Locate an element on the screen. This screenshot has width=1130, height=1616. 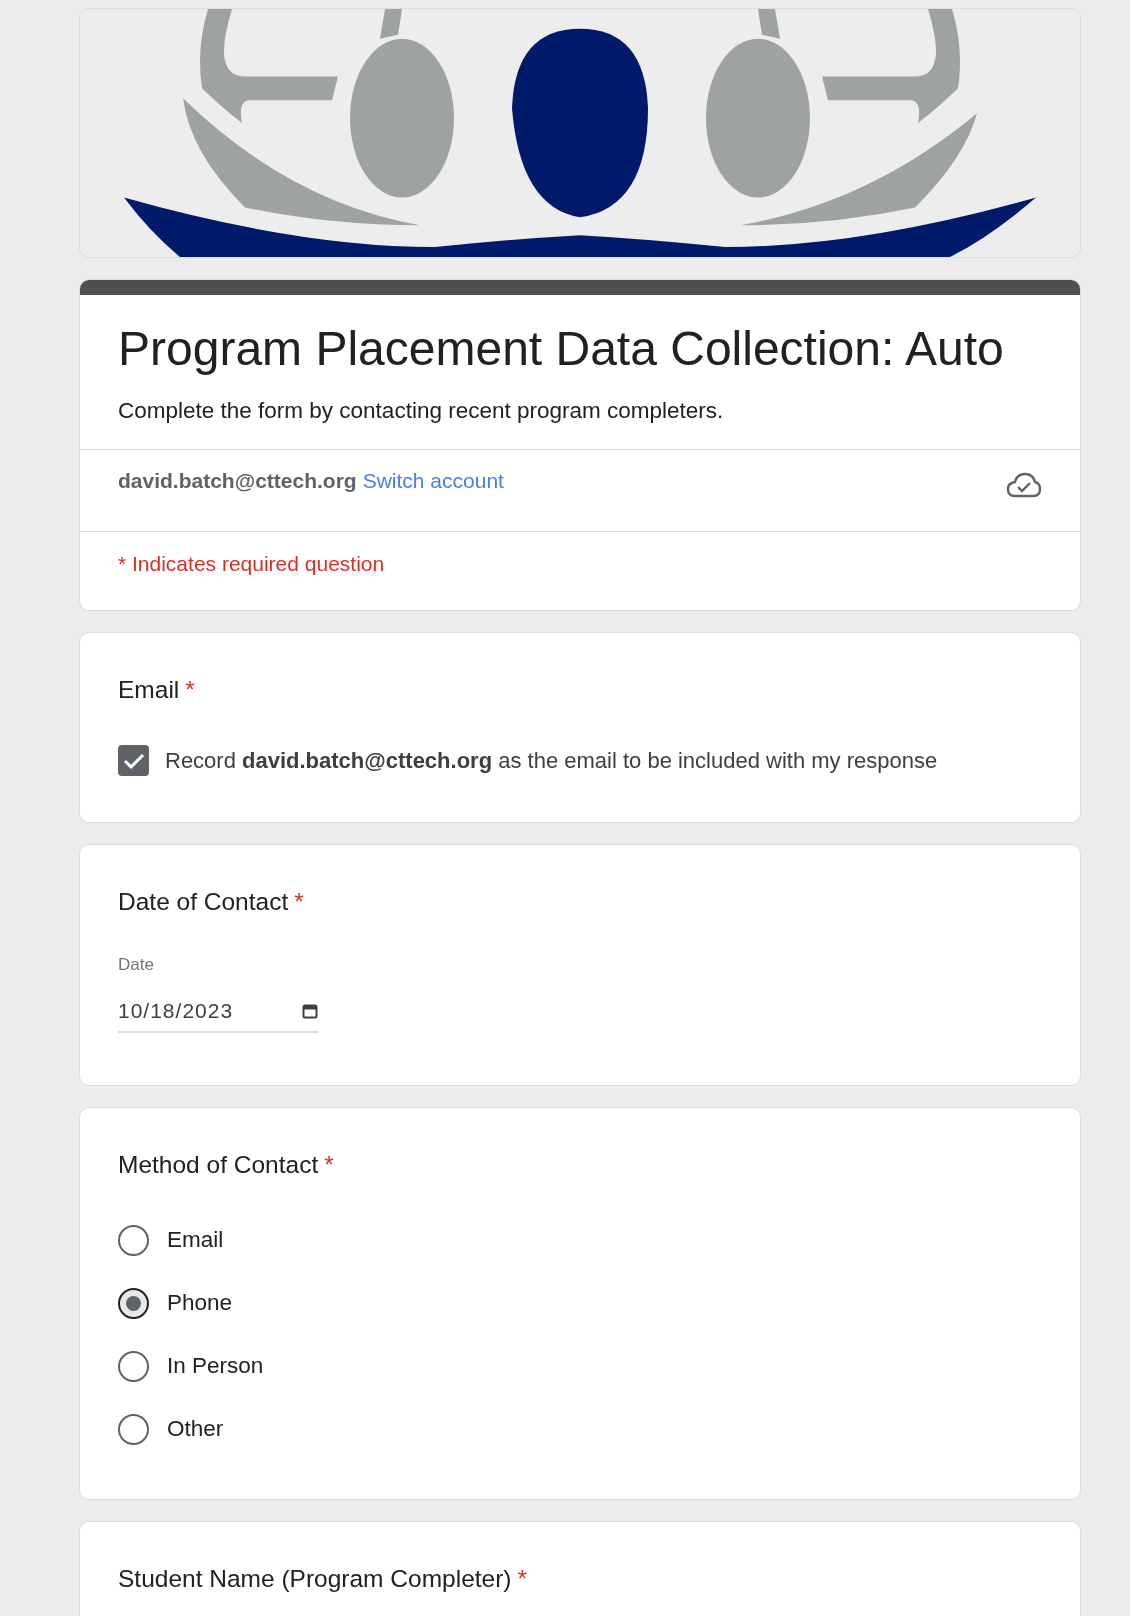
calendar-icon is located at coordinates (310, 1011).